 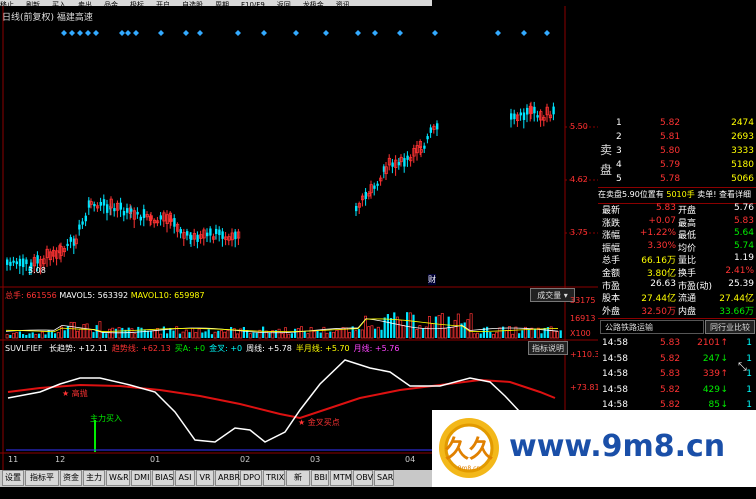 What do you see at coordinates (341, 478) in the screenshot?
I see `tab-mtm: MTM` at bounding box center [341, 478].